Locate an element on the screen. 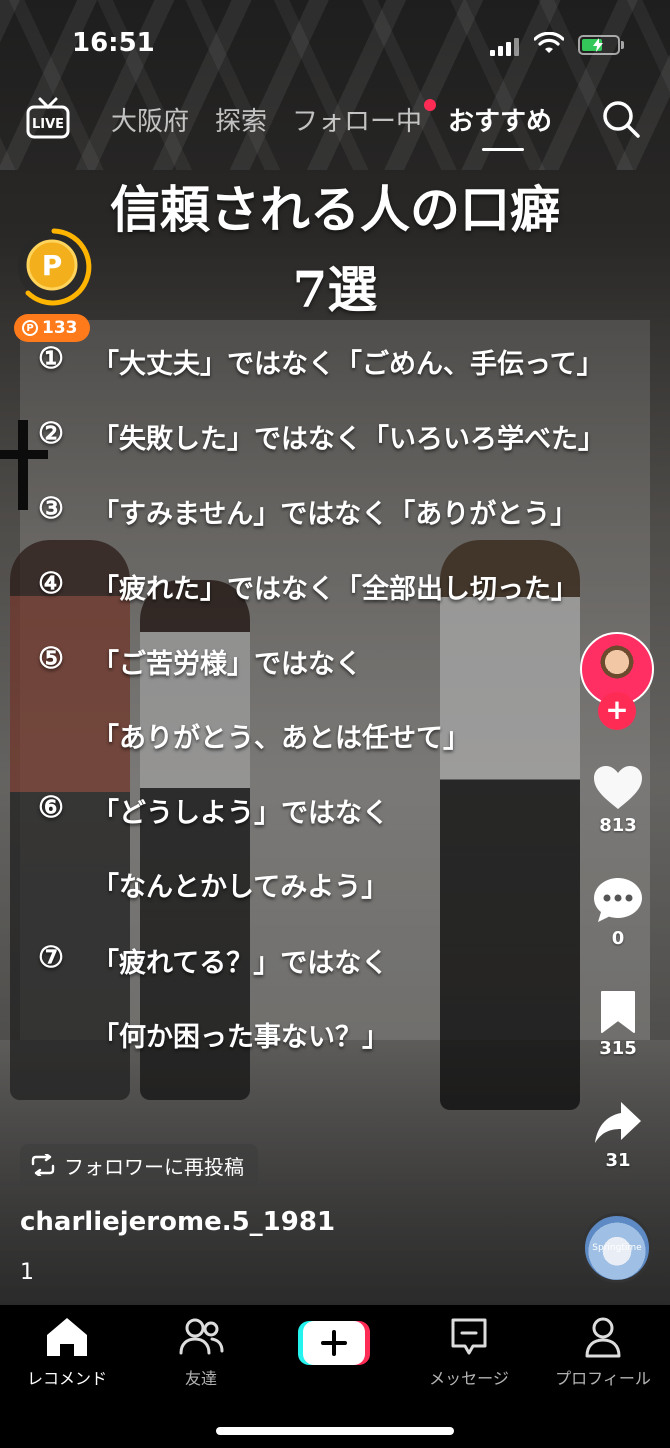 This screenshot has height=1448, width=670. tab-for-you: おすすめ is located at coordinates (500, 119).